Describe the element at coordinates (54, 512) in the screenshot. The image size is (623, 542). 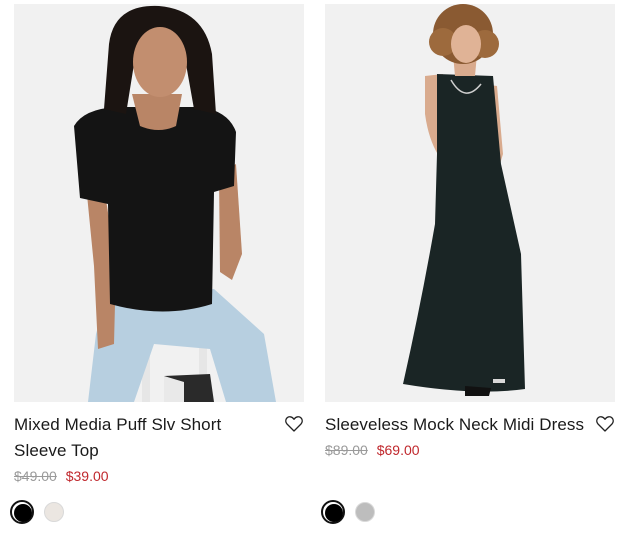
I see `swatch-ivory` at that location.